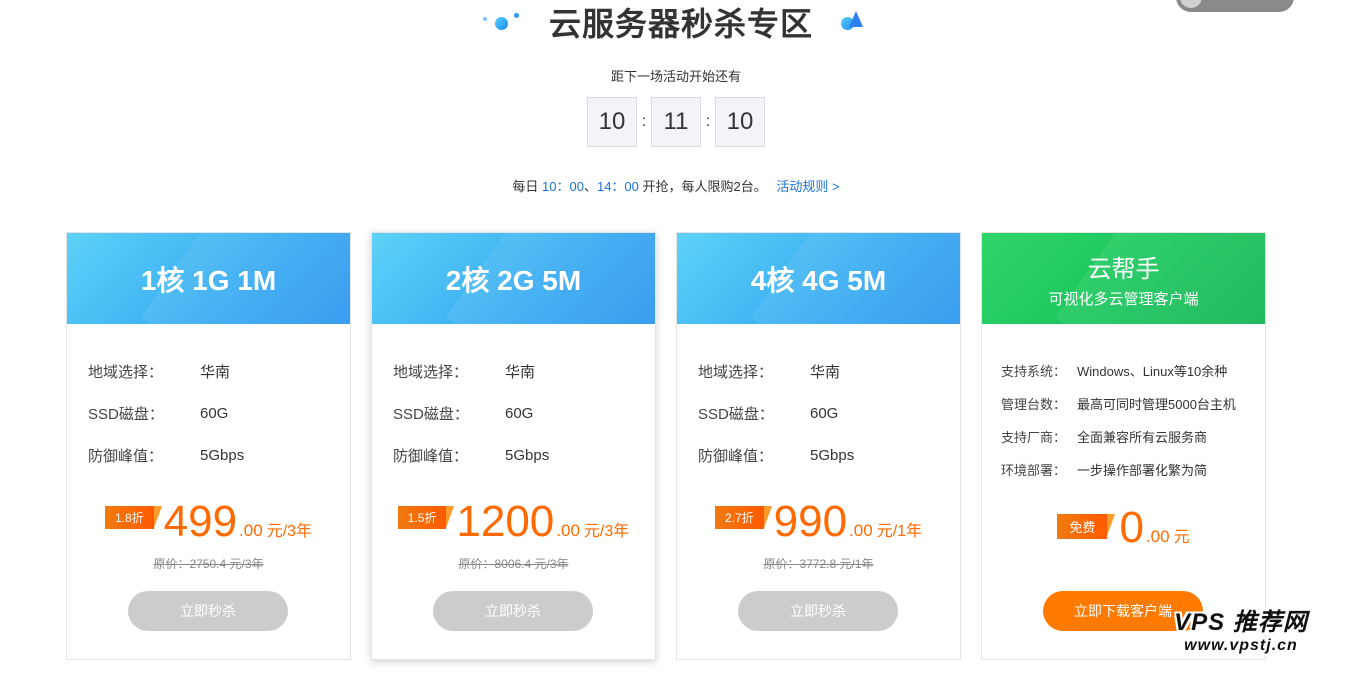  Describe the element at coordinates (1156, 404) in the screenshot. I see `spec-value: 最高可同时管理5000台主机` at that location.